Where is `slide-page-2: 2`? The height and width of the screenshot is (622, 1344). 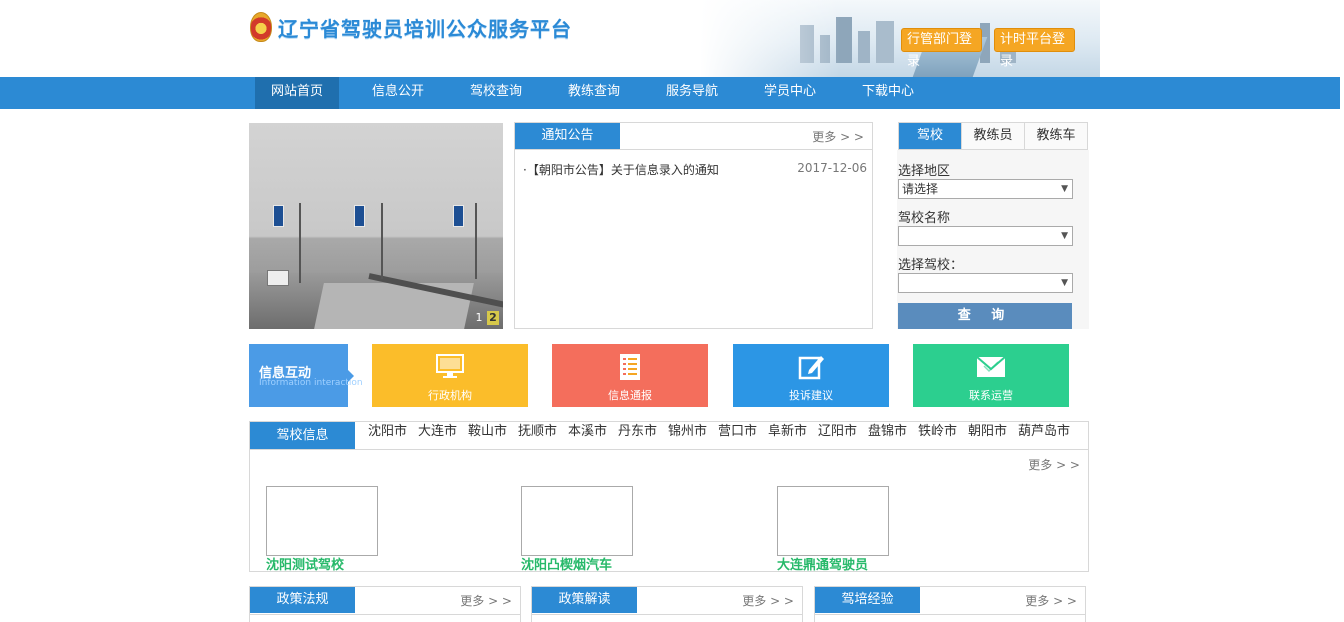
slide-page-2: 2 is located at coordinates (493, 318).